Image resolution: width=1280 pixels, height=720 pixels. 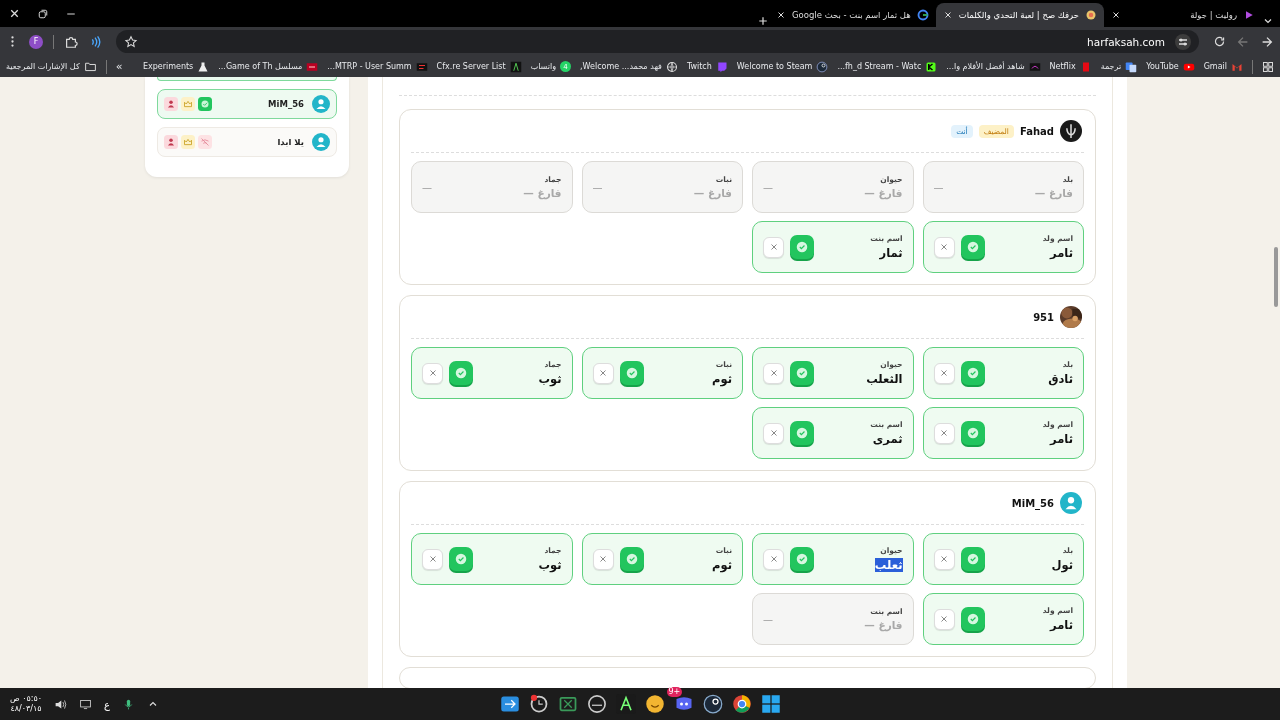 I want to click on star-icon, so click(x=131, y=41).